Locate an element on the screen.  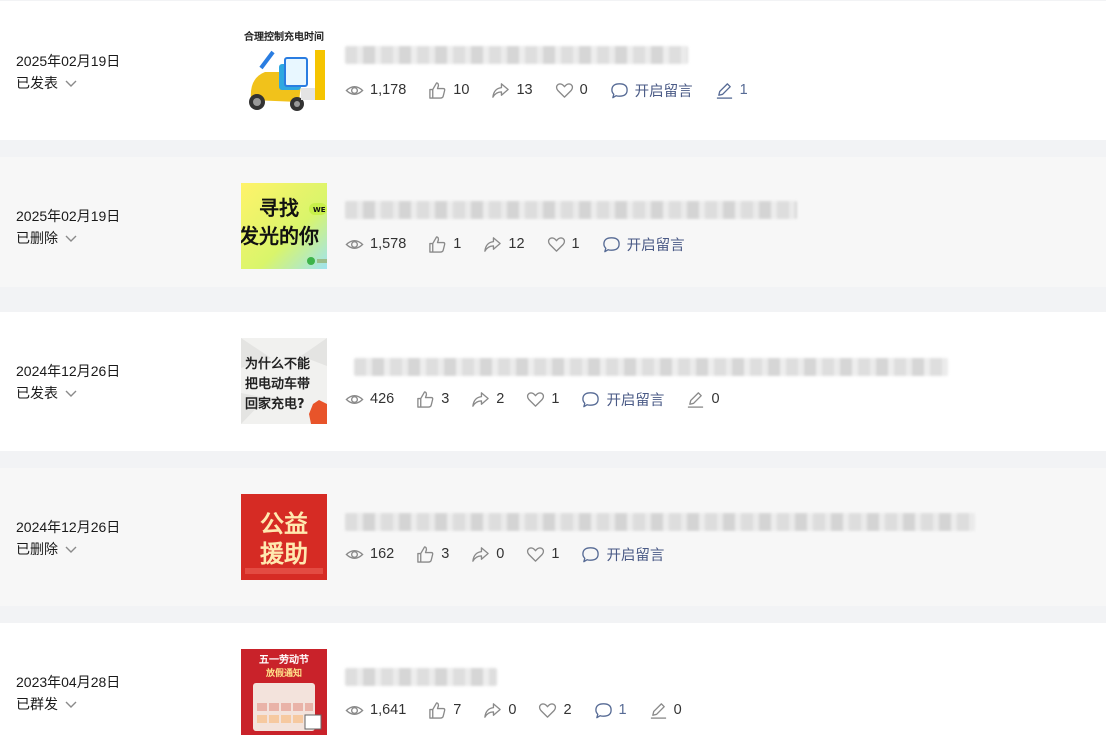
shares-count: 2 is located at coordinates (500, 399).